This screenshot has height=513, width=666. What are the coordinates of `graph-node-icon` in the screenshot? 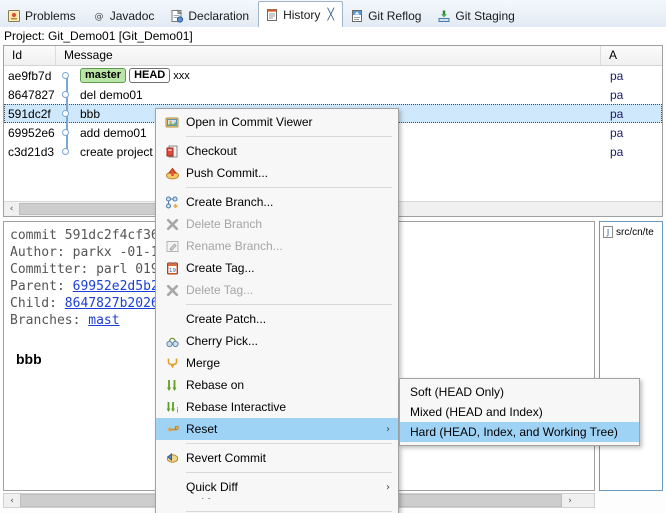 It's located at (65, 94).